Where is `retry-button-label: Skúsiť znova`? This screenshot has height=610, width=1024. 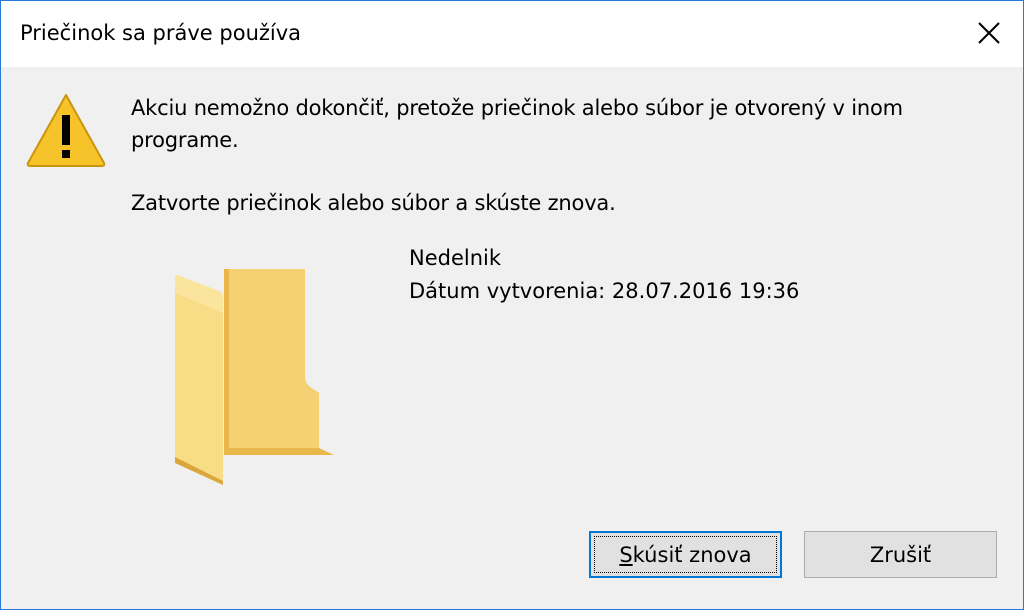 retry-button-label: Skúsiť znova is located at coordinates (685, 554).